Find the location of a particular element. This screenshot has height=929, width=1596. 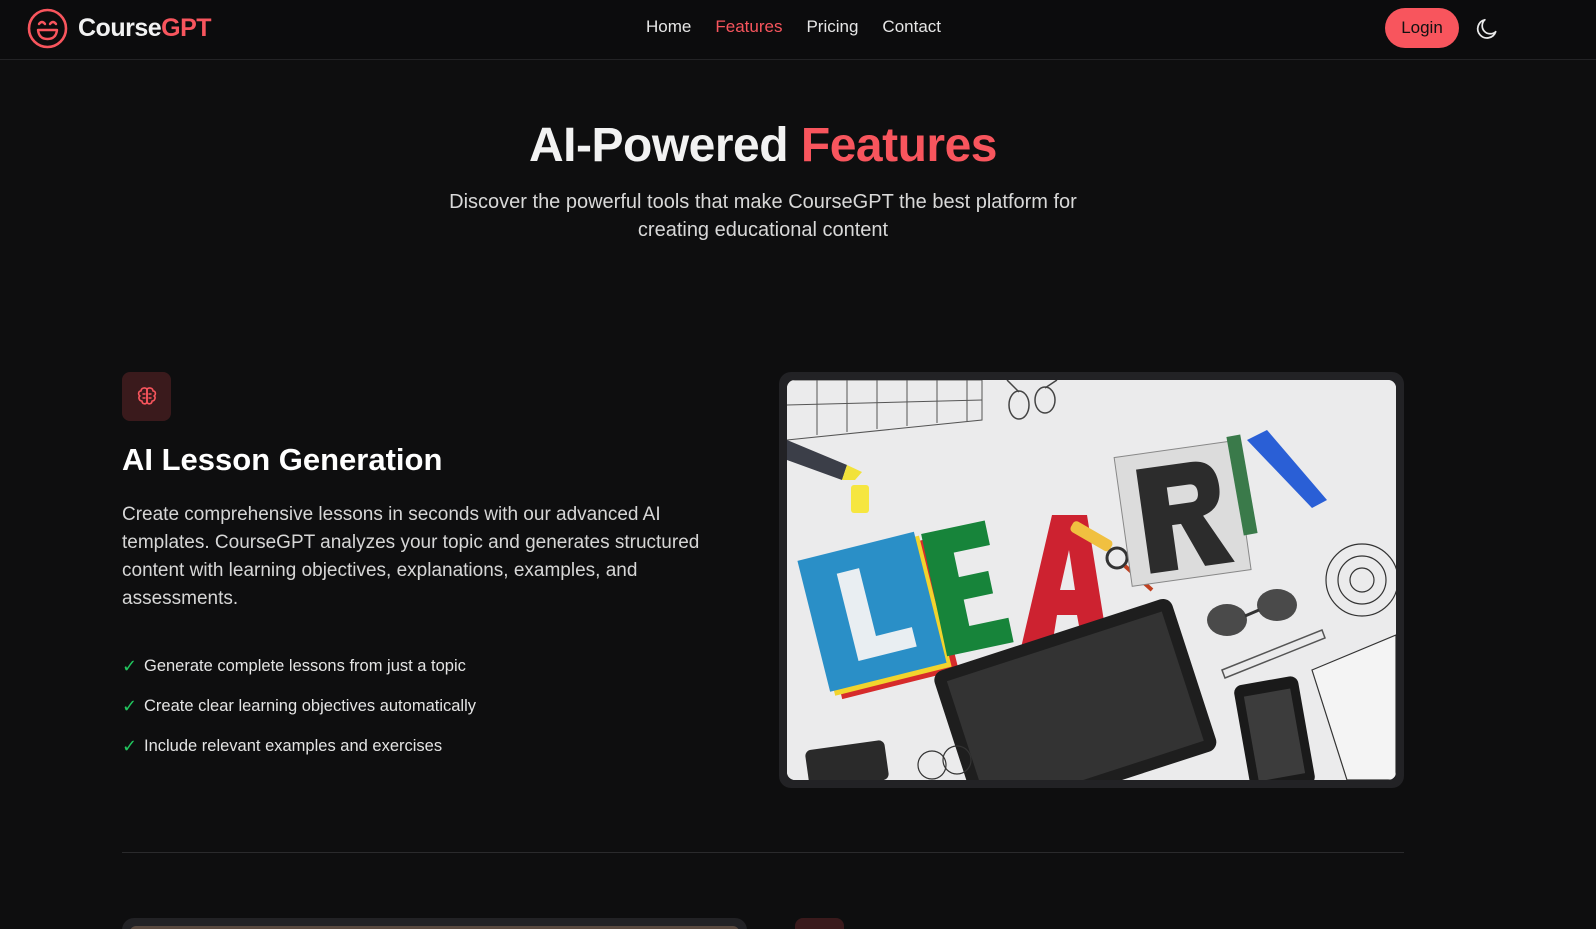

brand-logo: CourseGPT is located at coordinates (119, 28).